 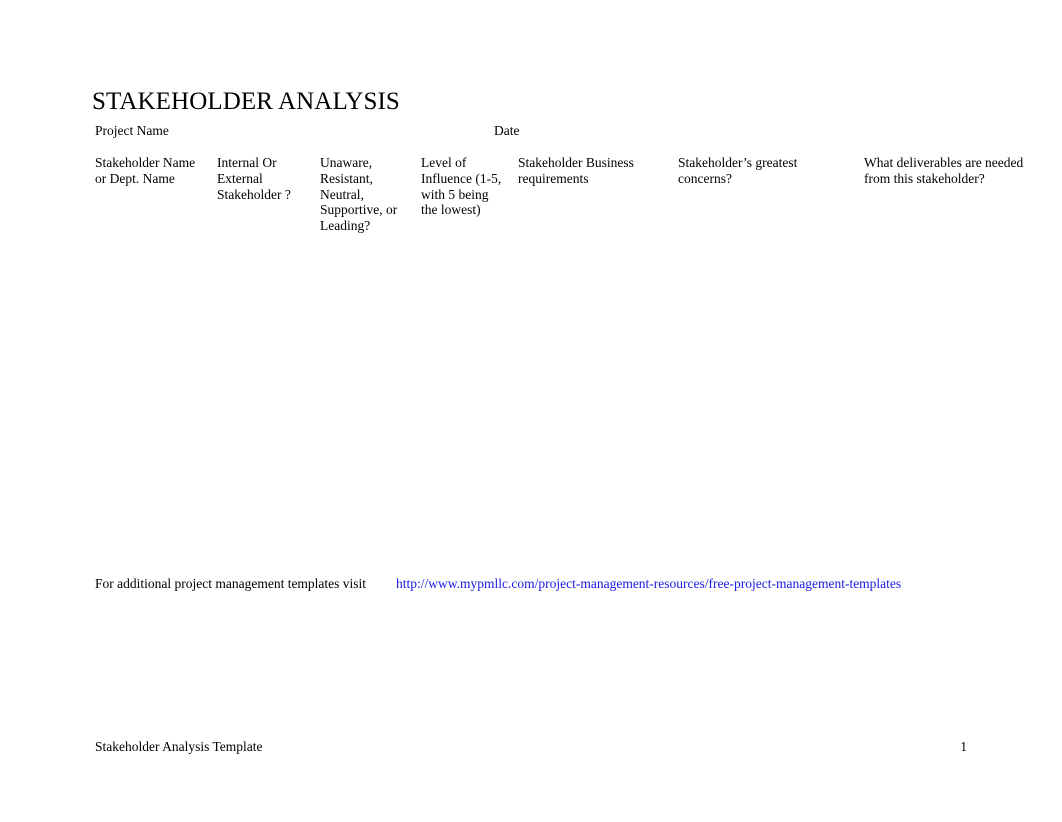 I want to click on column-header-business-requirements: Stakeholder Business requirements, so click(x=576, y=170).